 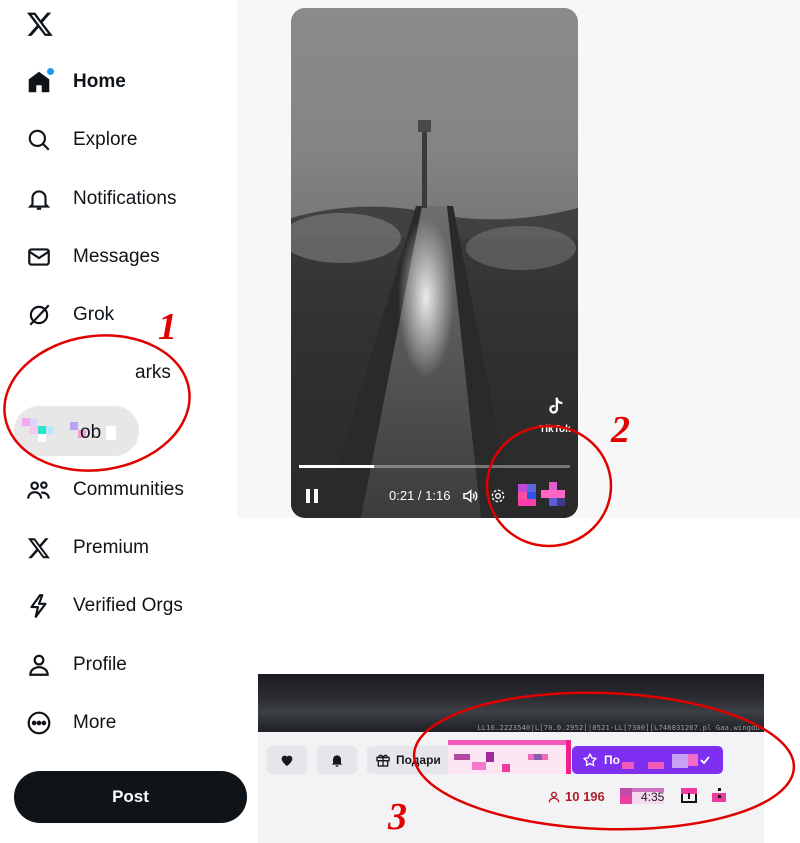 I want to click on more-vertical-icon, so click(x=719, y=796).